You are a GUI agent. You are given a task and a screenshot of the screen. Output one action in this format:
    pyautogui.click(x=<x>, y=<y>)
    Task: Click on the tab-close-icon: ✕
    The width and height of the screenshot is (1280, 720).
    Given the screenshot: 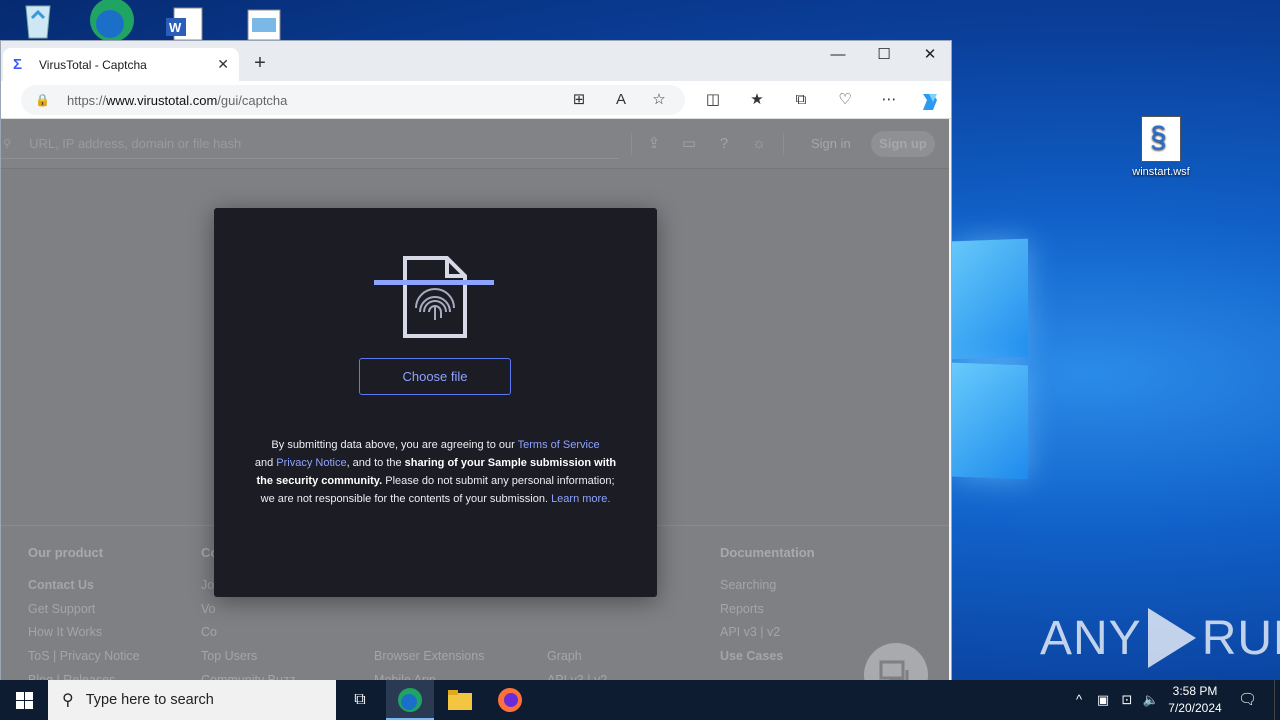 What is the action you would take?
    pyautogui.click(x=223, y=64)
    